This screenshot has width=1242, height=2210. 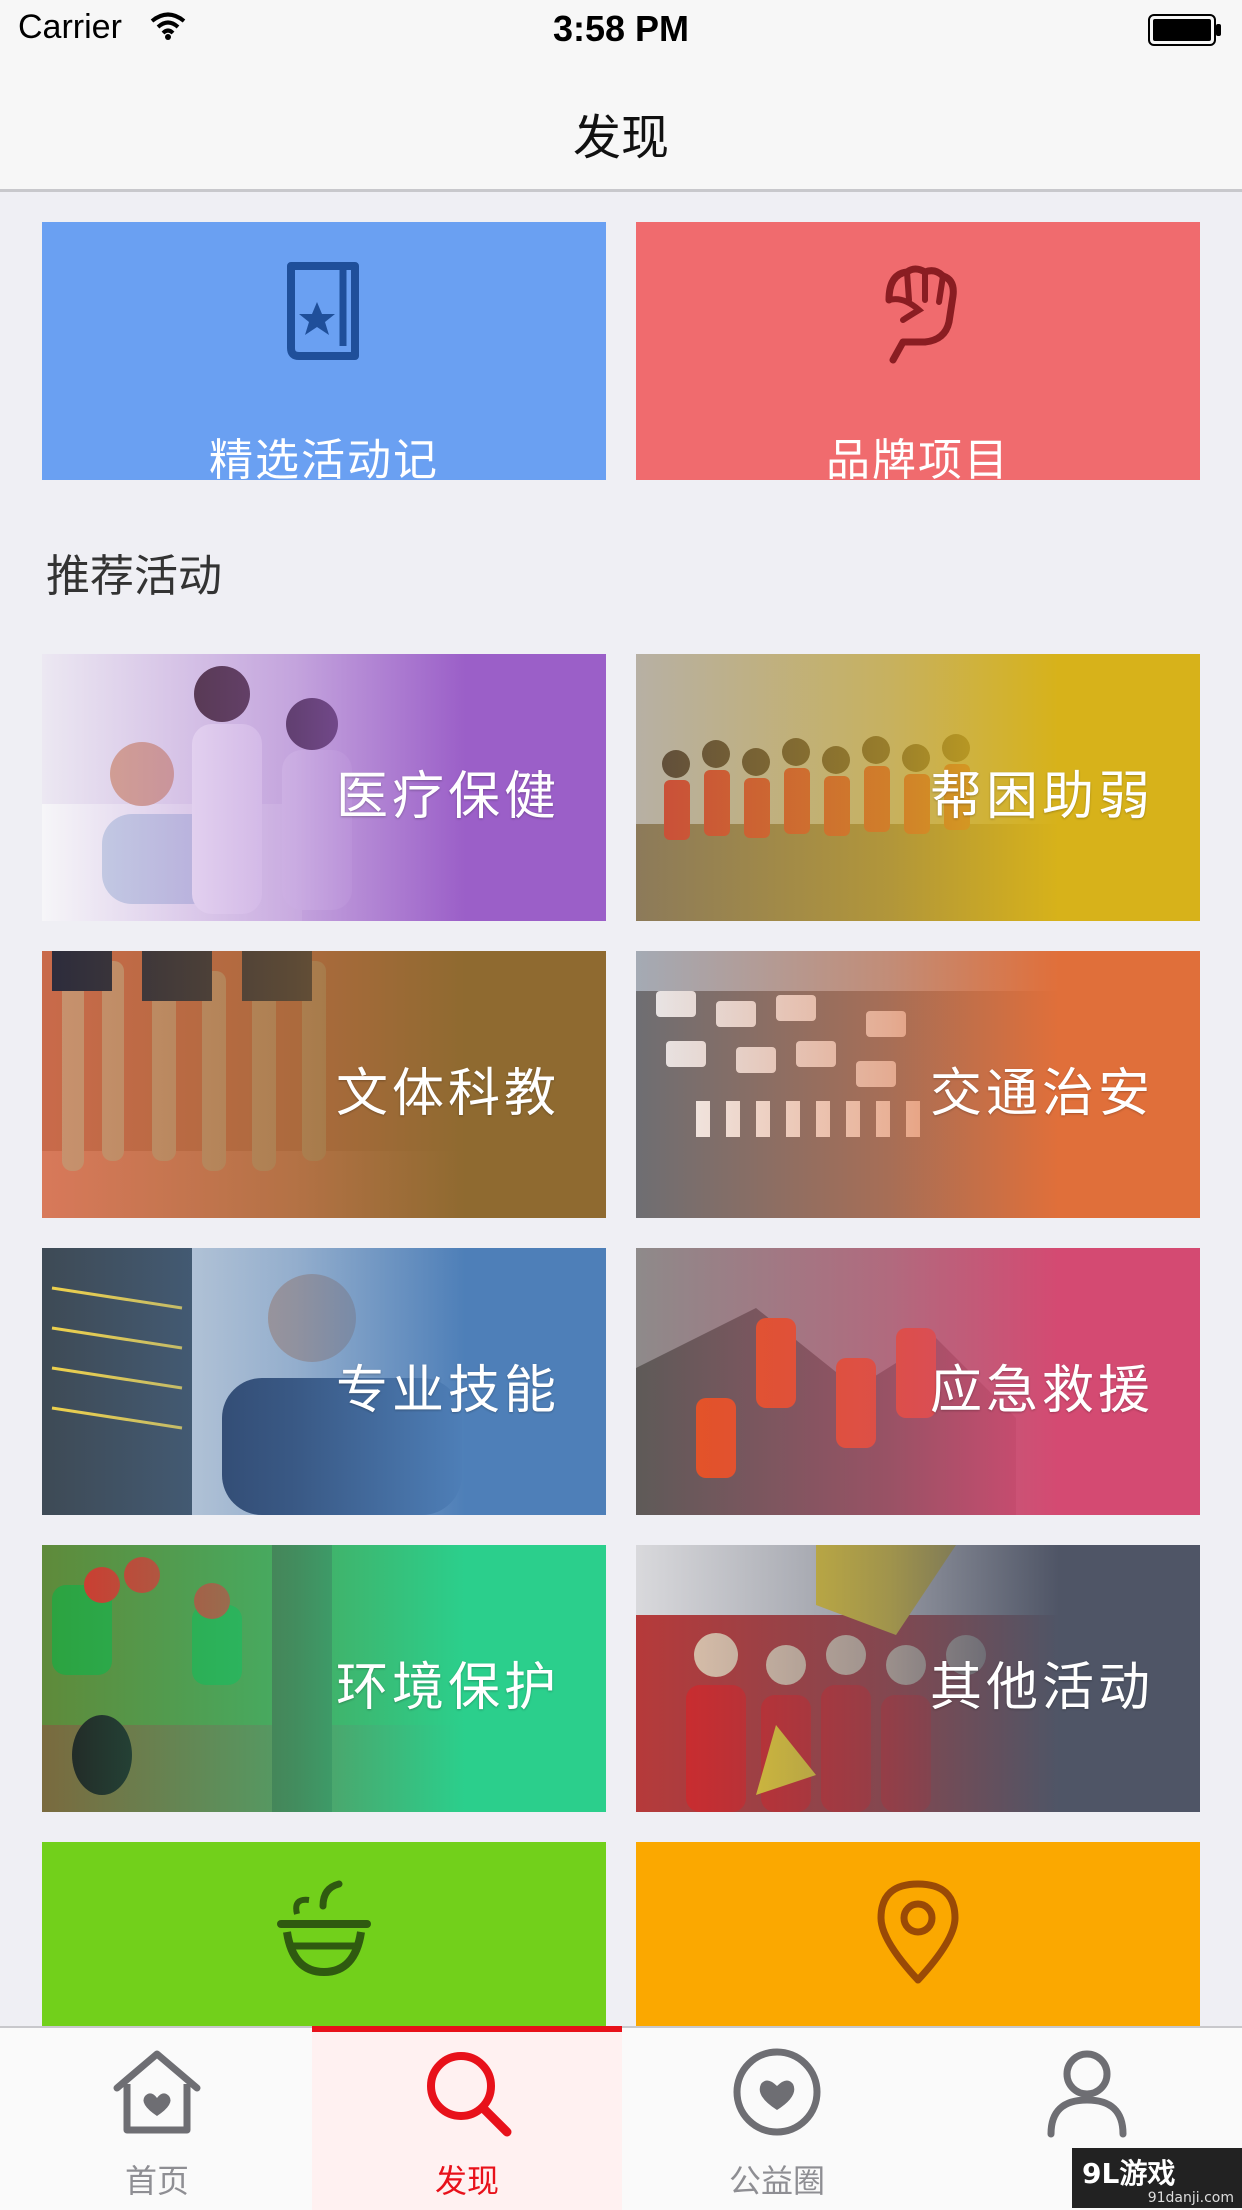 What do you see at coordinates (157, 2092) in the screenshot?
I see `home-heart-icon` at bounding box center [157, 2092].